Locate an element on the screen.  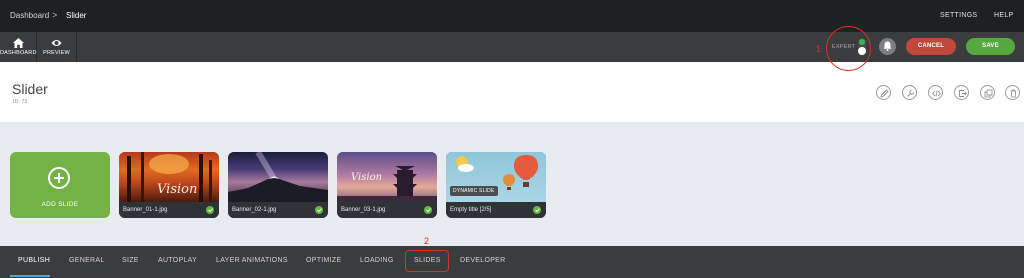
slide-filename: Banner_03-1.jpg is located at coordinates (363, 210).